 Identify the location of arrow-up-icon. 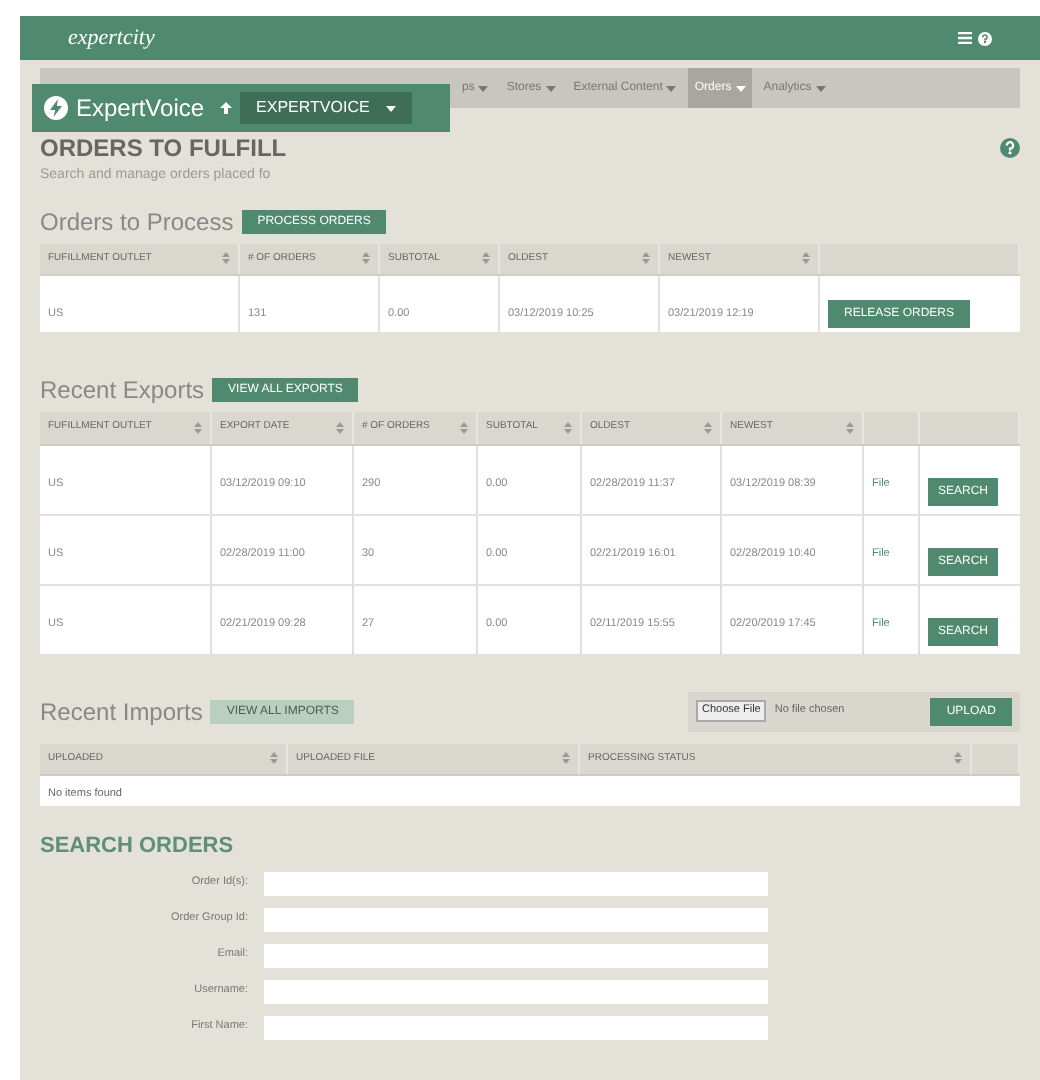
(226, 108).